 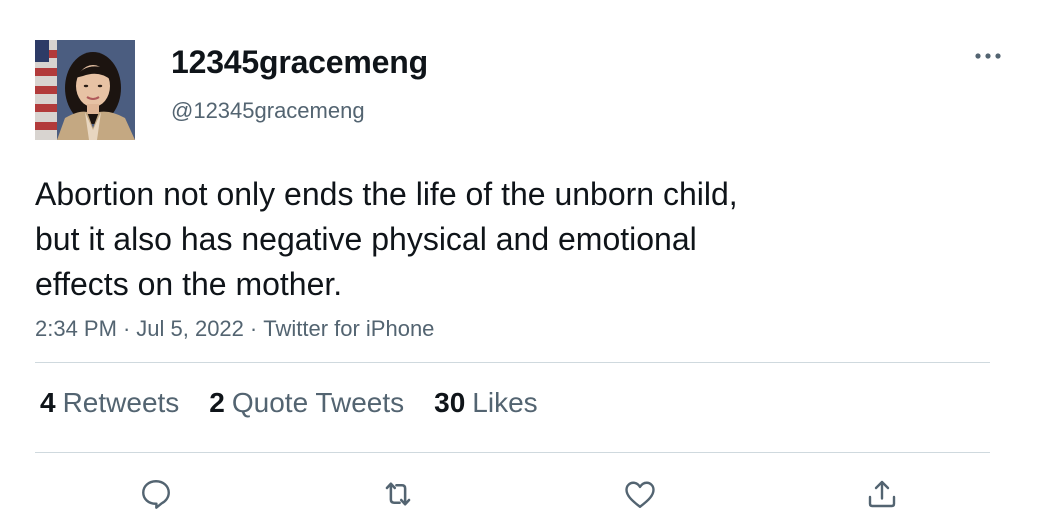 What do you see at coordinates (318, 402) in the screenshot?
I see `quote-tweets-label: Quote Tweets` at bounding box center [318, 402].